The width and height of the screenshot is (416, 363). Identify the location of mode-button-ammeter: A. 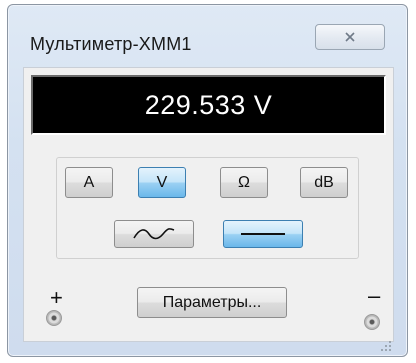
(89, 182).